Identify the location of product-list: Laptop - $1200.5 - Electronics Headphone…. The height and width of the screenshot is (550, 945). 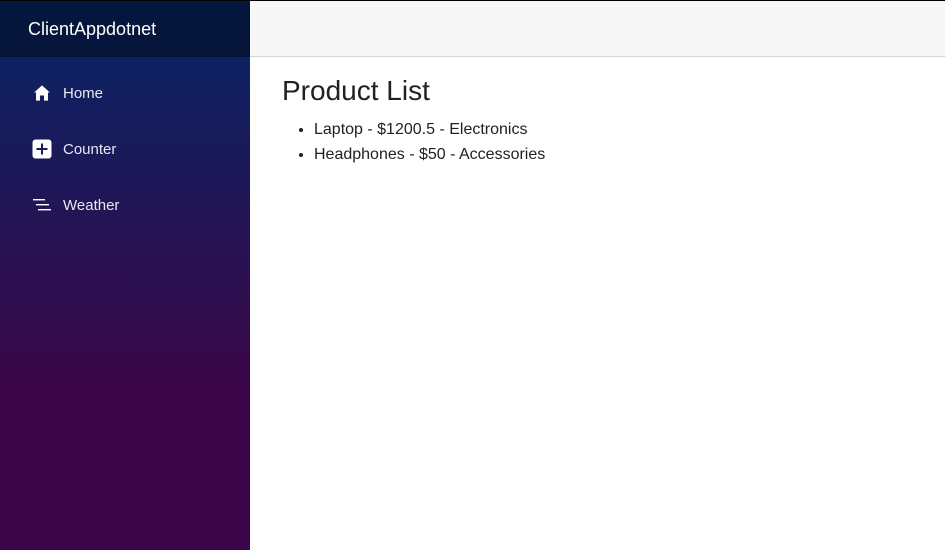
(597, 142).